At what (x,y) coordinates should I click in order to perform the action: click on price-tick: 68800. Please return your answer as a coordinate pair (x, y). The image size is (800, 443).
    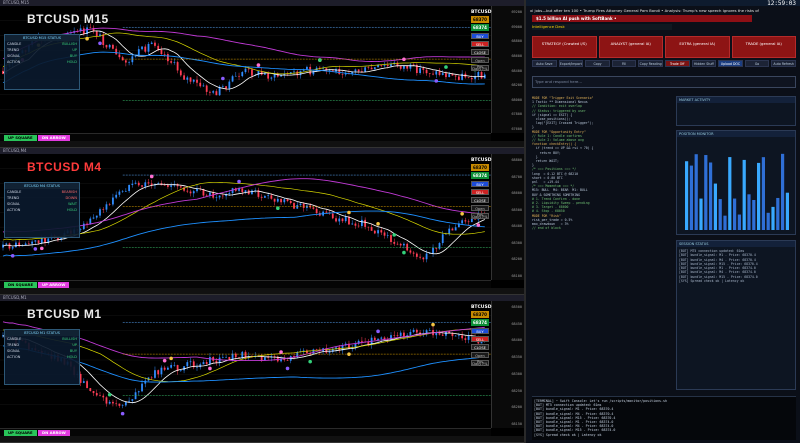
    Looking at the image, I should click on (516, 41).